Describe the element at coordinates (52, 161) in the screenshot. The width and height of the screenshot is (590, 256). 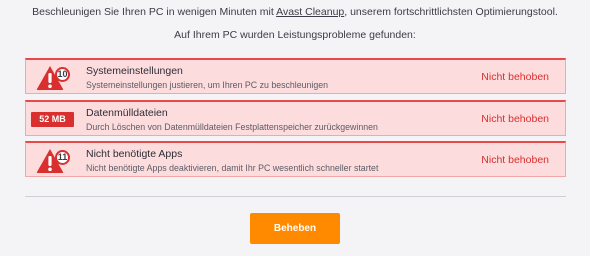
I see `issue-icon-group: 11` at that location.